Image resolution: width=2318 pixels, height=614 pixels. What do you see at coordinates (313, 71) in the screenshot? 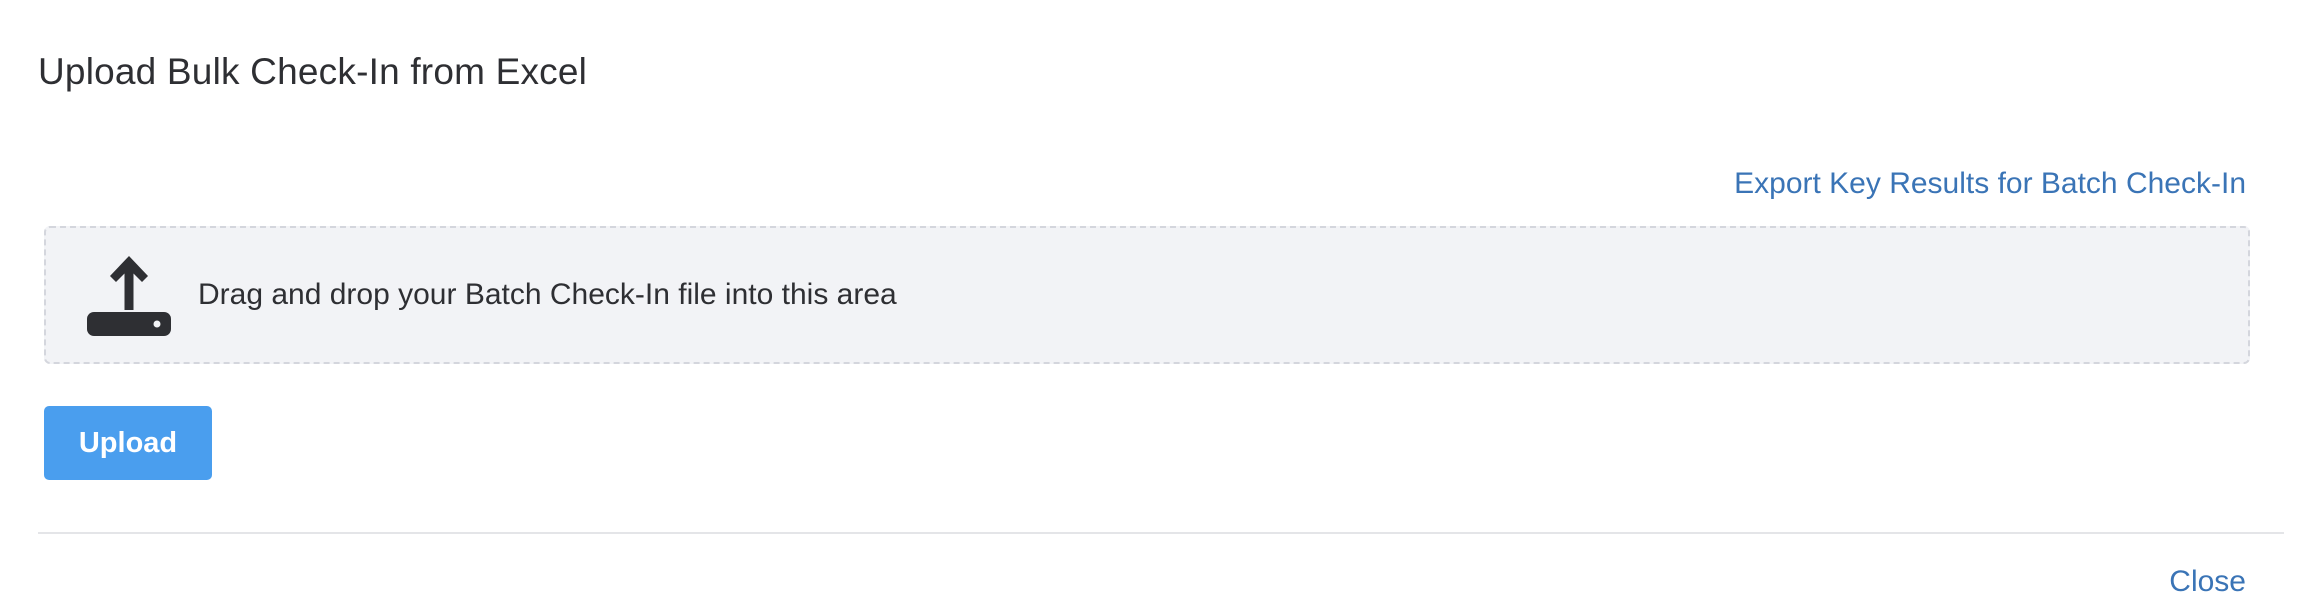
I see `dialog-title: Upload Bulk Check-In from Excel` at bounding box center [313, 71].